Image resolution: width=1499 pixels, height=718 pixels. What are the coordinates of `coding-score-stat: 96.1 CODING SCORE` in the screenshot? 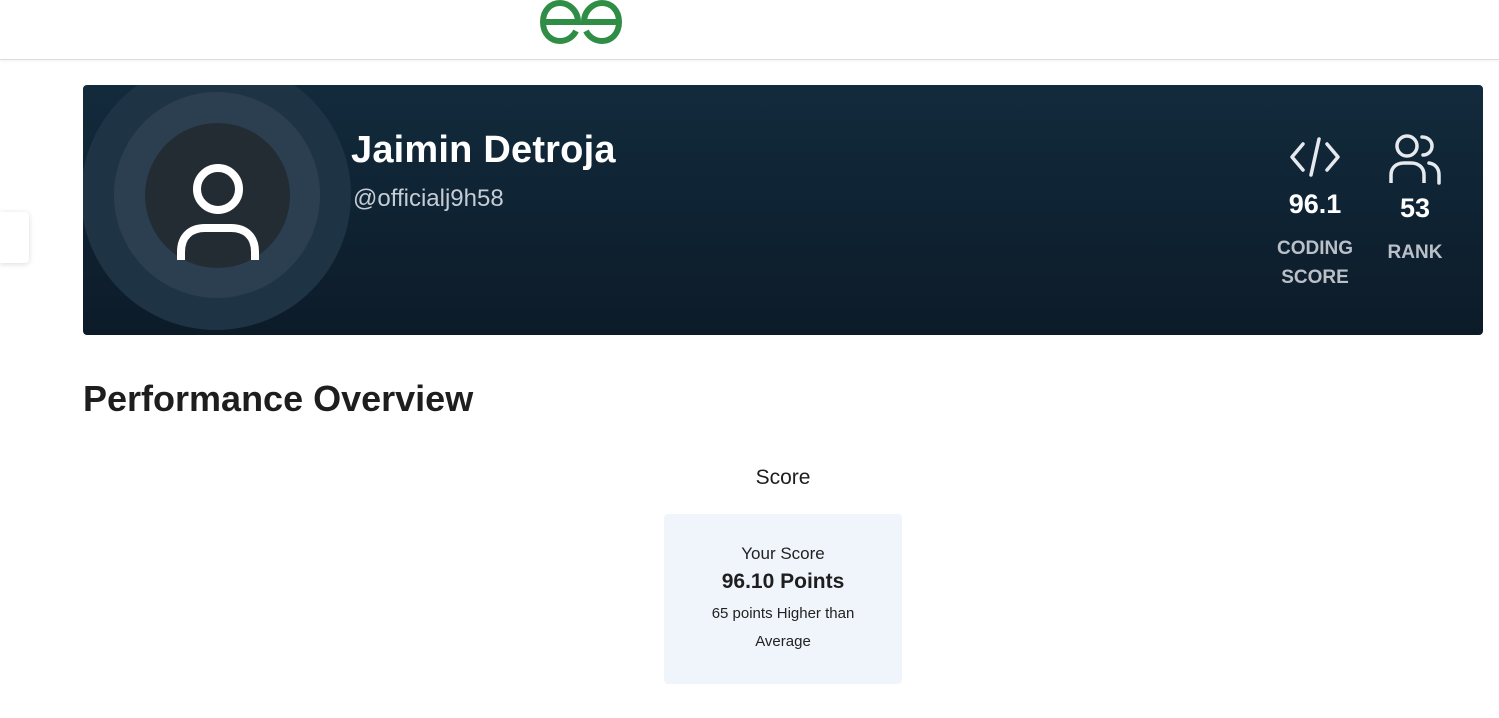 It's located at (1315, 212).